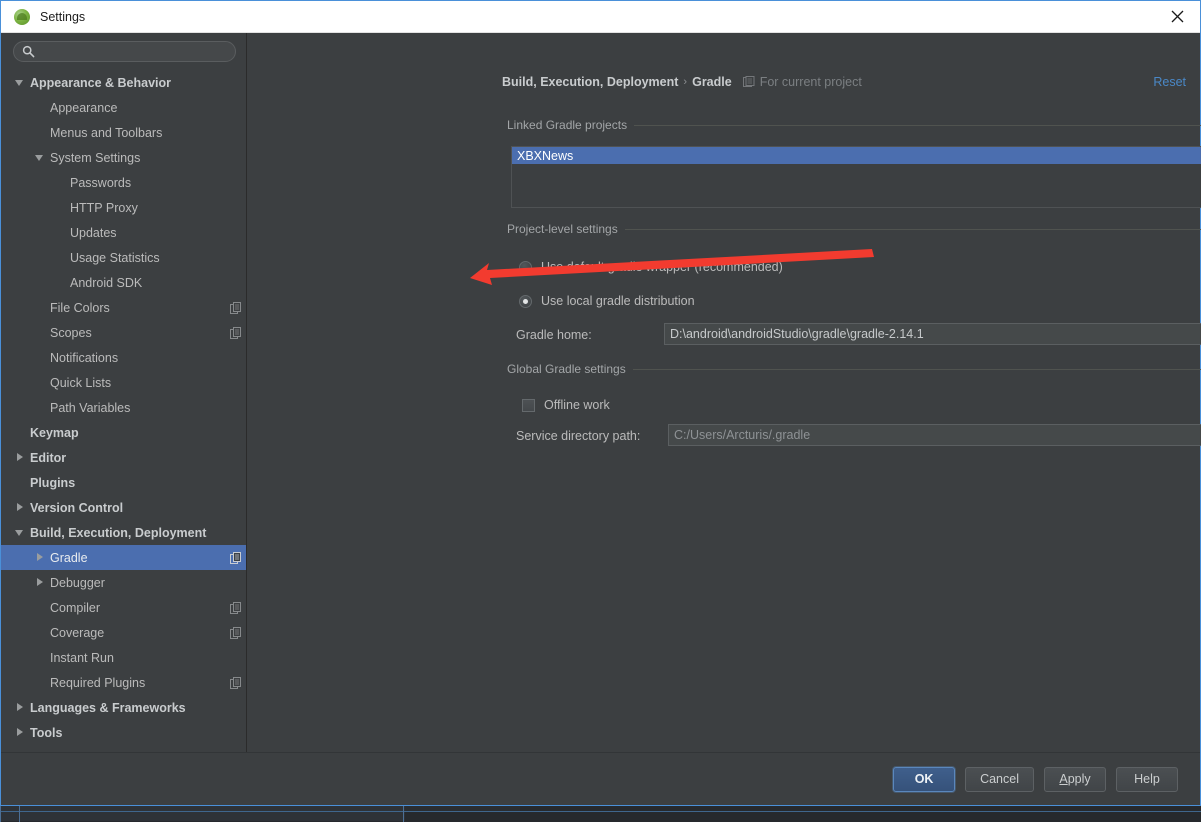  Describe the element at coordinates (123, 82) in the screenshot. I see `sidebar-item-appearance-behavior: Appearance & Behavior` at that location.